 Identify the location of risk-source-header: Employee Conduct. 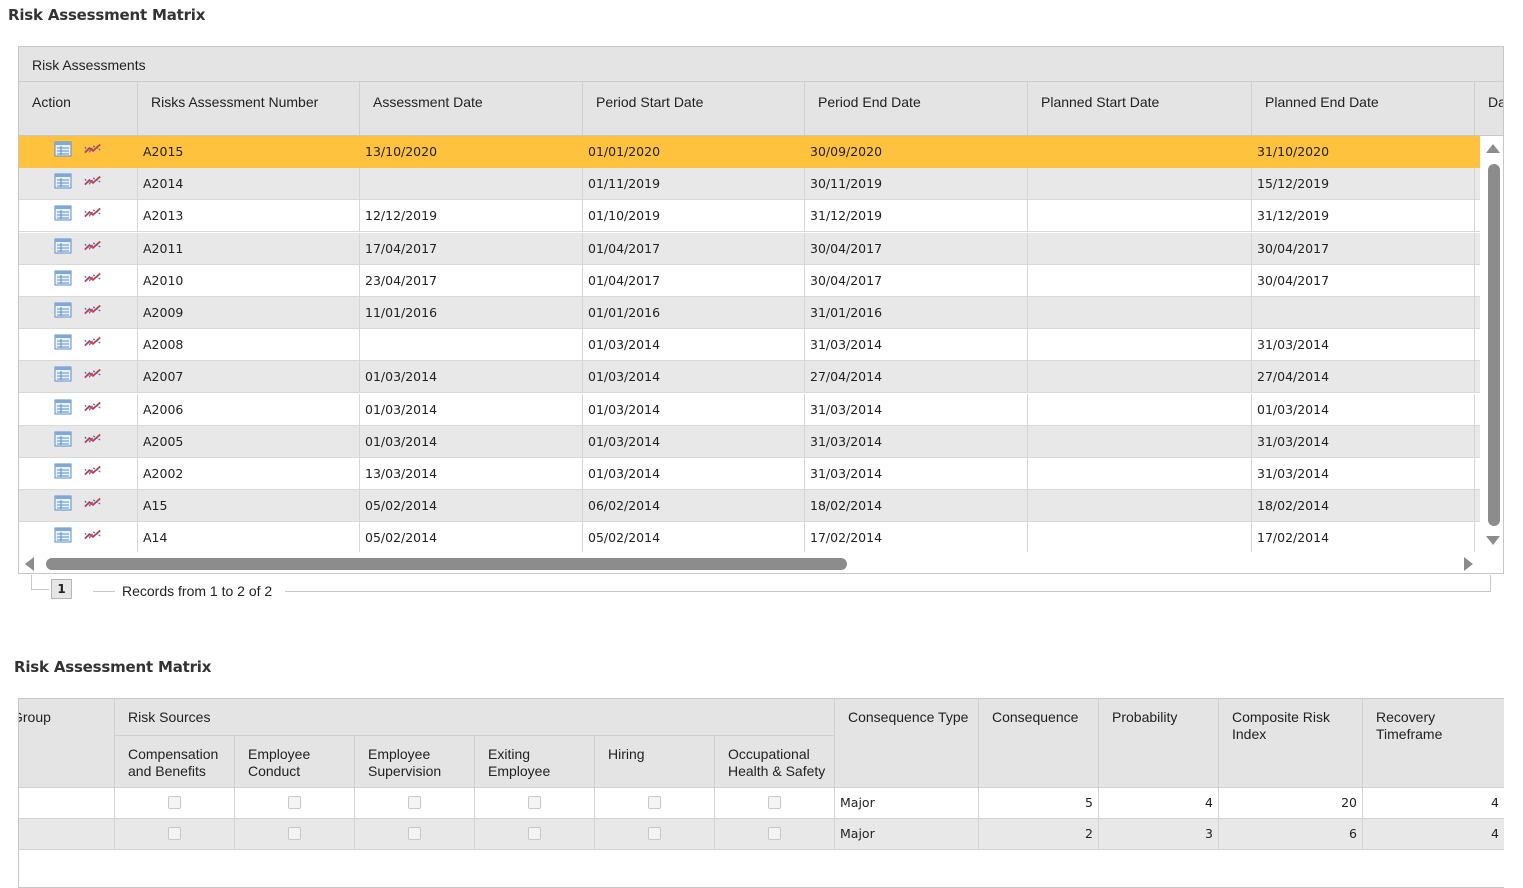
(295, 762).